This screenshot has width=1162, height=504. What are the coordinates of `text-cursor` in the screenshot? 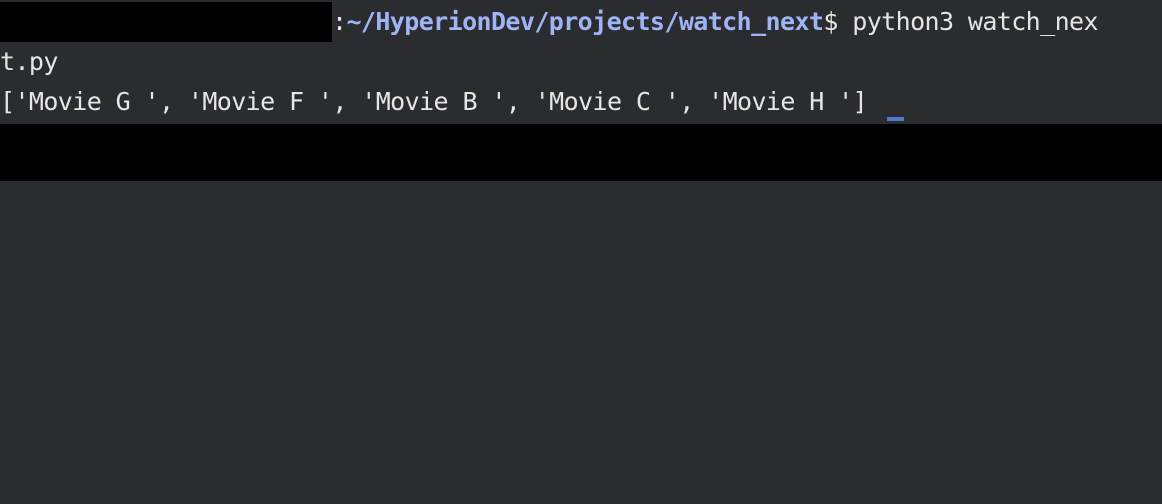 It's located at (895, 119).